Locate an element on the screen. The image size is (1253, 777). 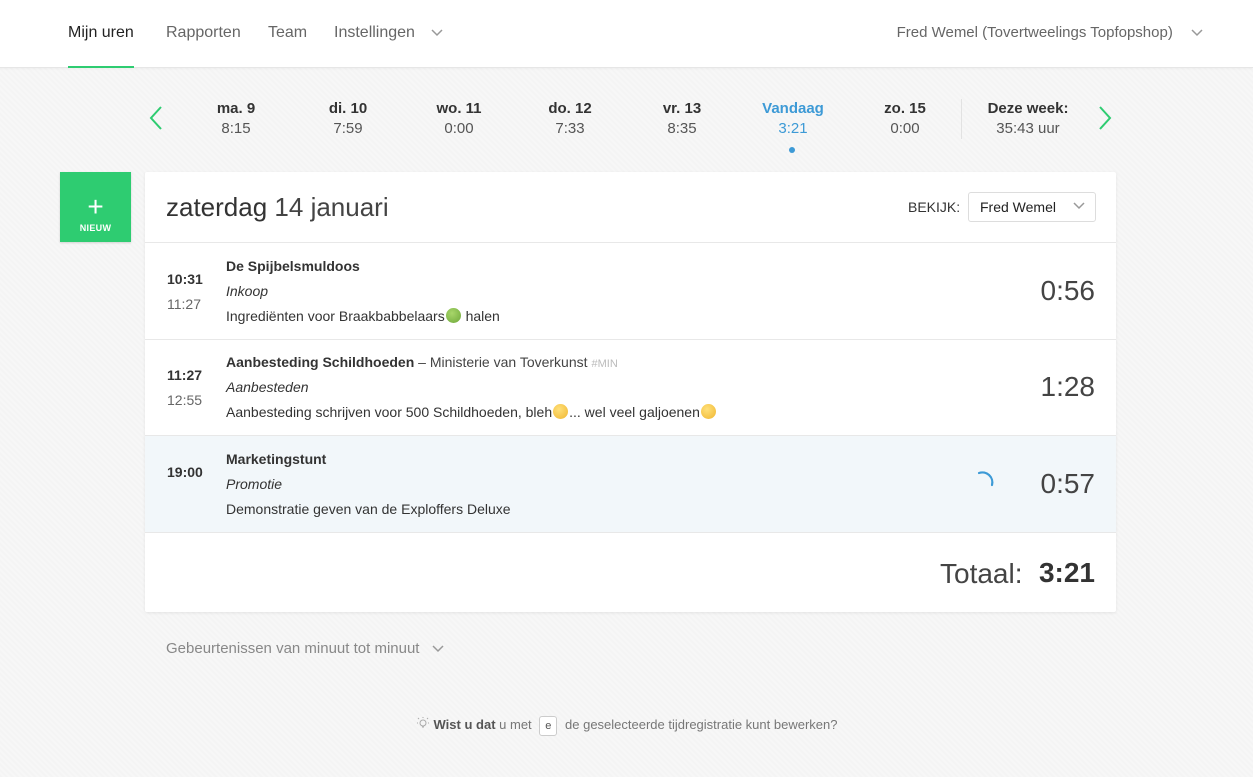
entry-project: Marketingstunt is located at coordinates (276, 459).